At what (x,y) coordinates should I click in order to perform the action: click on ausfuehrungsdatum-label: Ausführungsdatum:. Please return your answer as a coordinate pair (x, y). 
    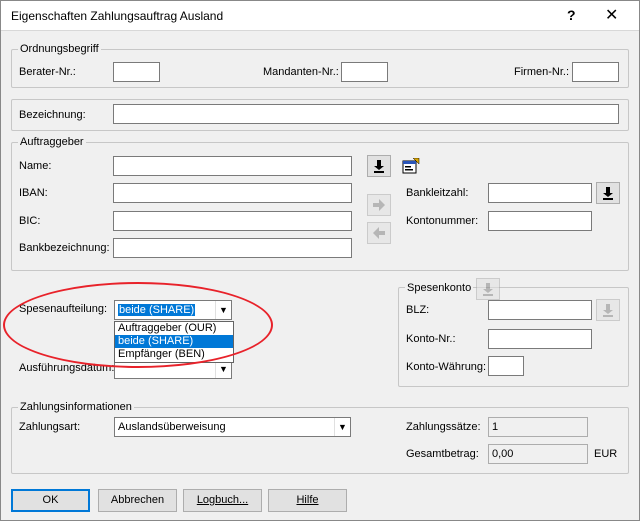
    Looking at the image, I should click on (67, 368).